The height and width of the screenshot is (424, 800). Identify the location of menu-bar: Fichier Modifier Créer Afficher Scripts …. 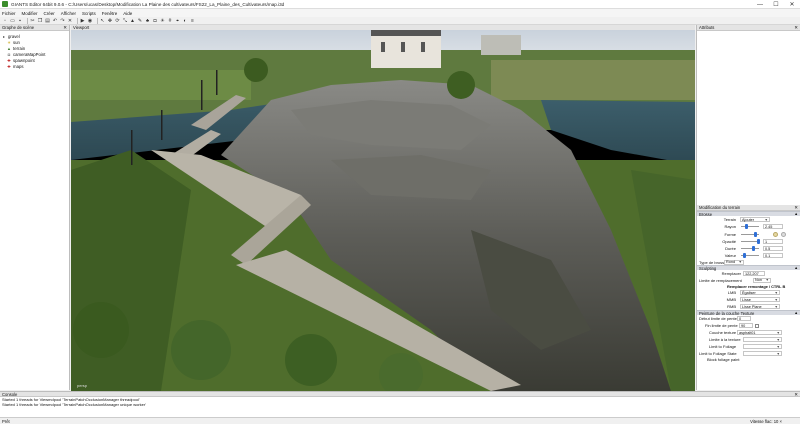
(400, 13).